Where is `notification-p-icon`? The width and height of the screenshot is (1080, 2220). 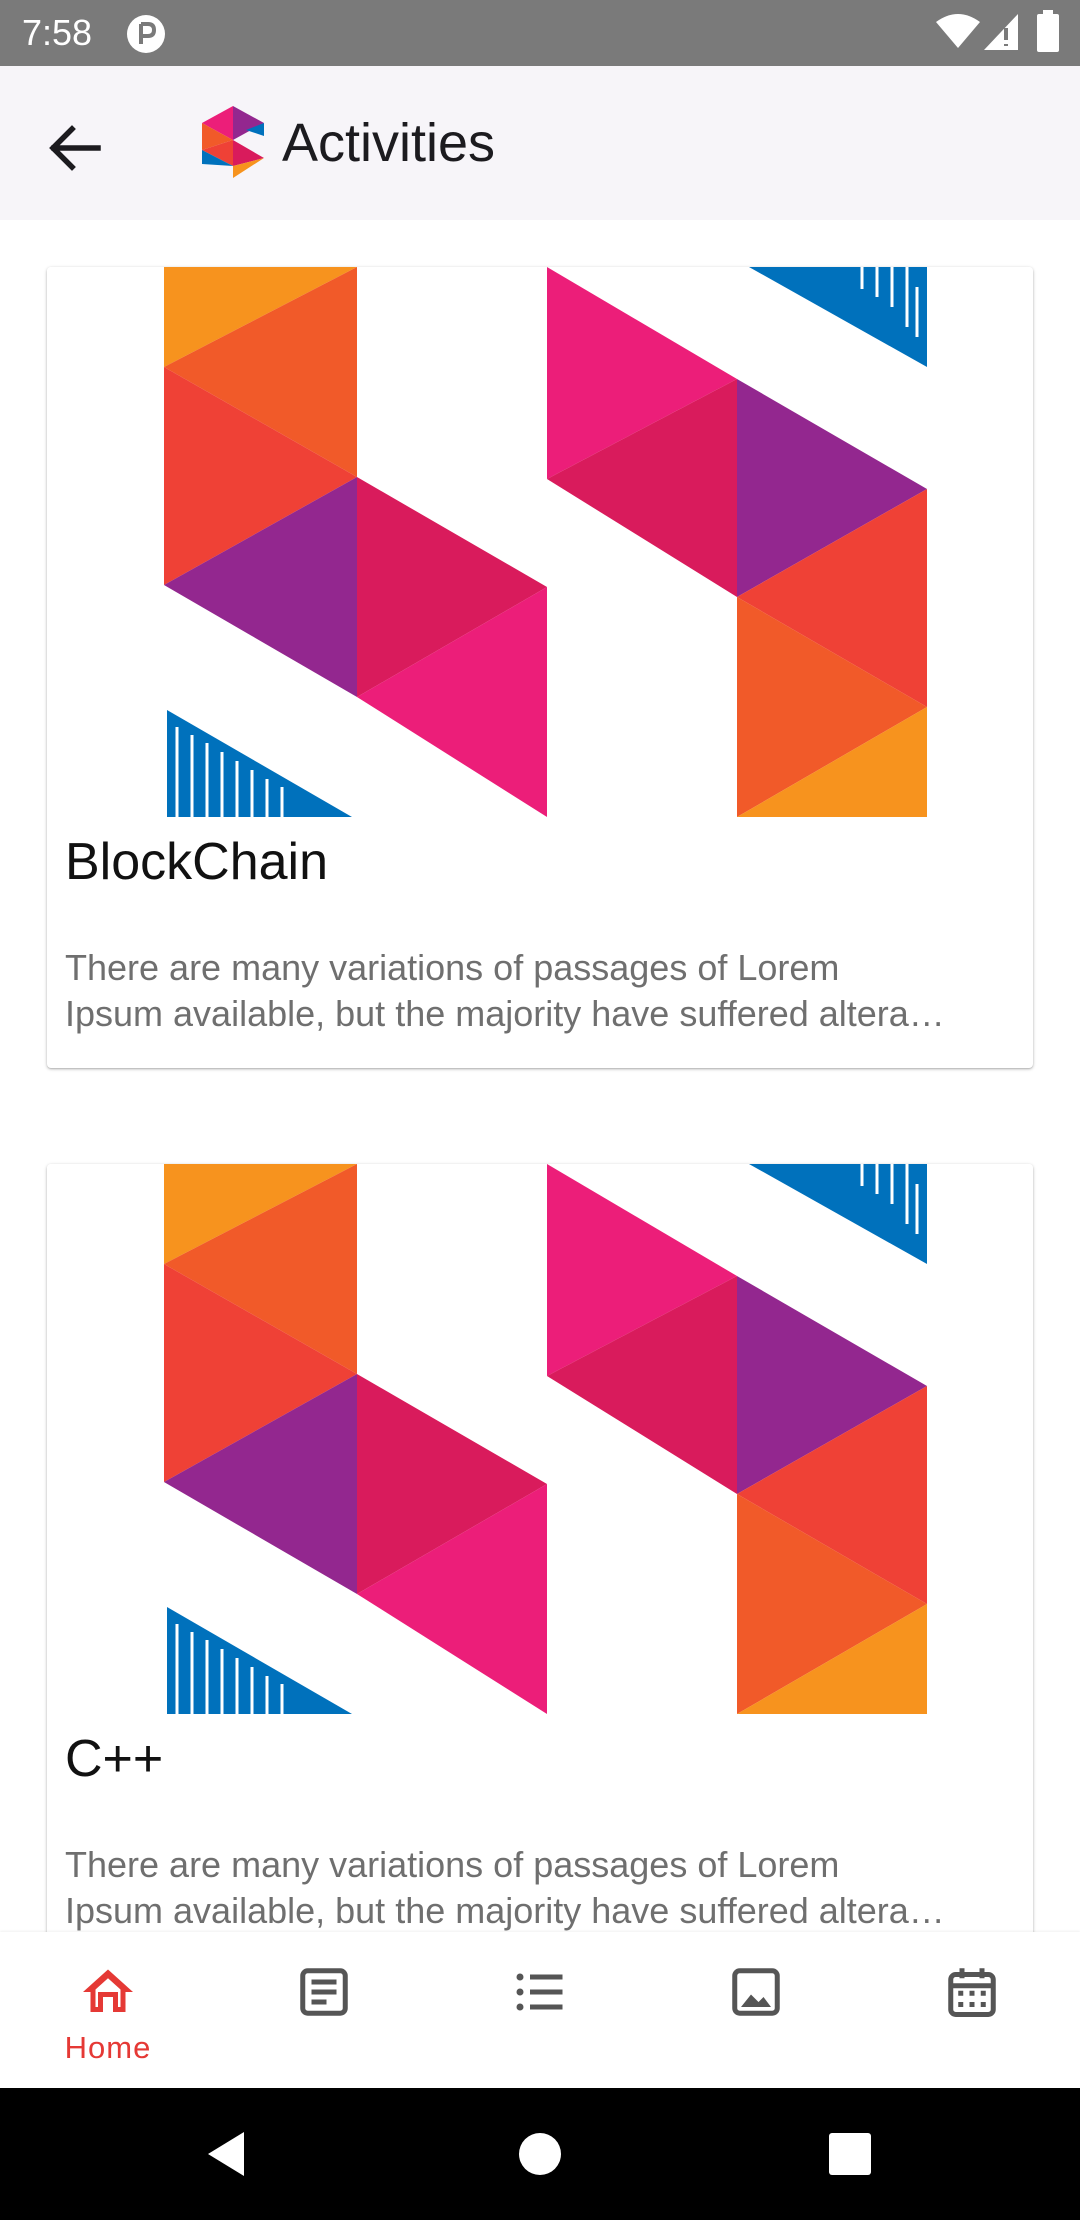 notification-p-icon is located at coordinates (146, 34).